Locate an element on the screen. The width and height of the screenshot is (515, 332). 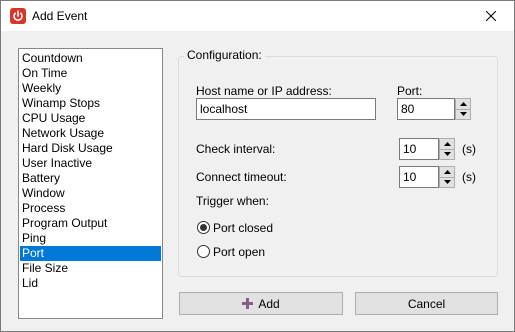
port-open-radio is located at coordinates (203, 251).